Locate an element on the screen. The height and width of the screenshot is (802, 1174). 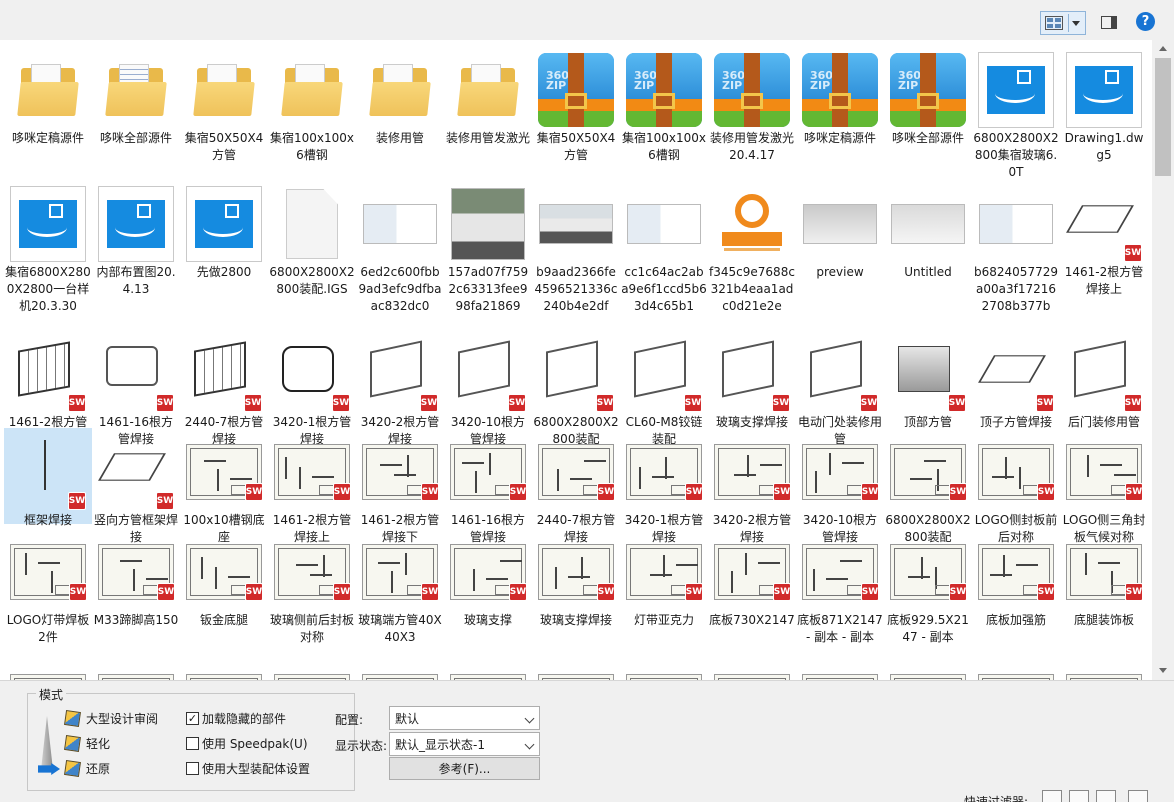
file-item: 360 ZIP 哆咪定稿源件 is located at coordinates (840, 95).